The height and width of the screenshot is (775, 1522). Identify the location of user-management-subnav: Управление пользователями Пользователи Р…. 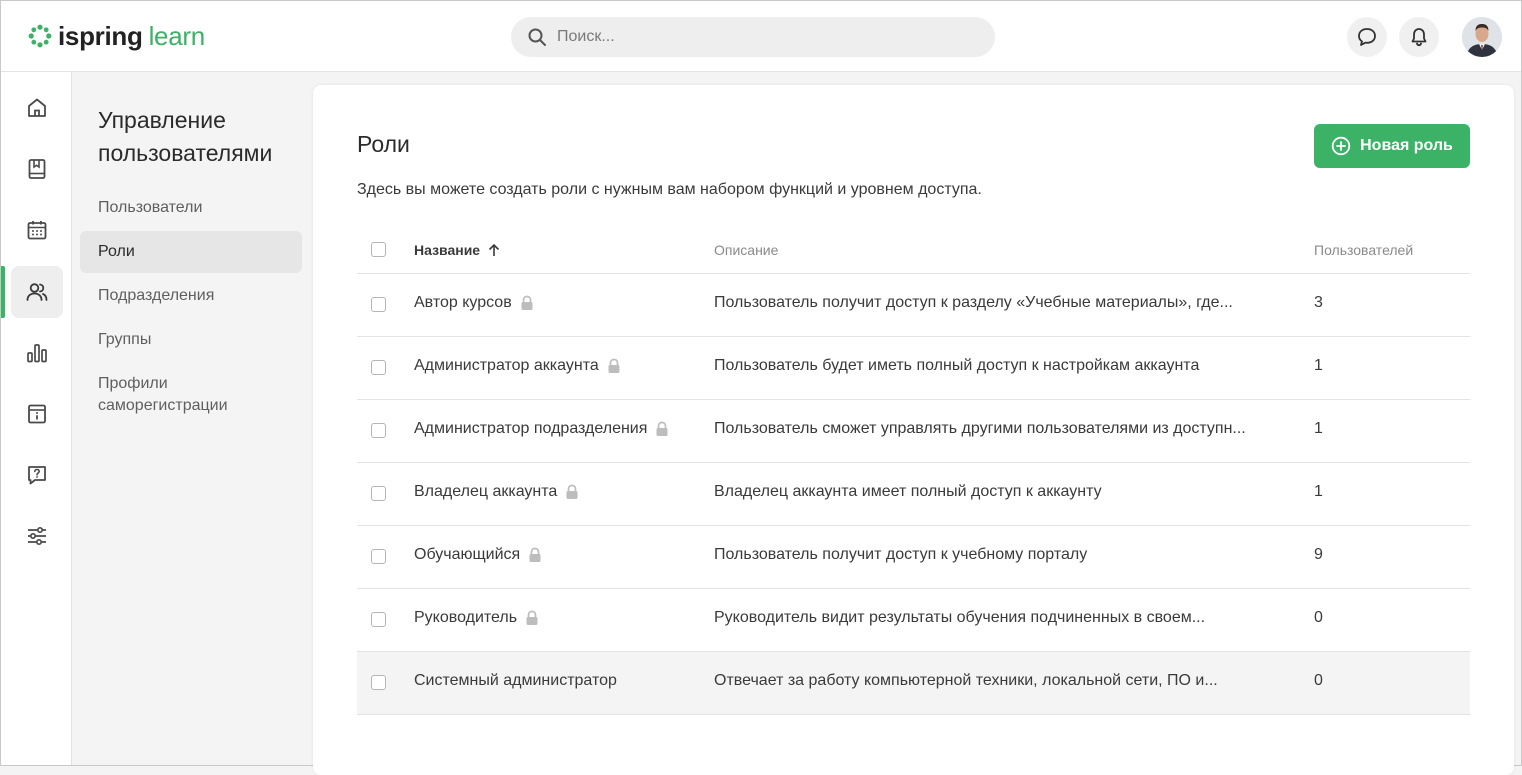
(192, 418).